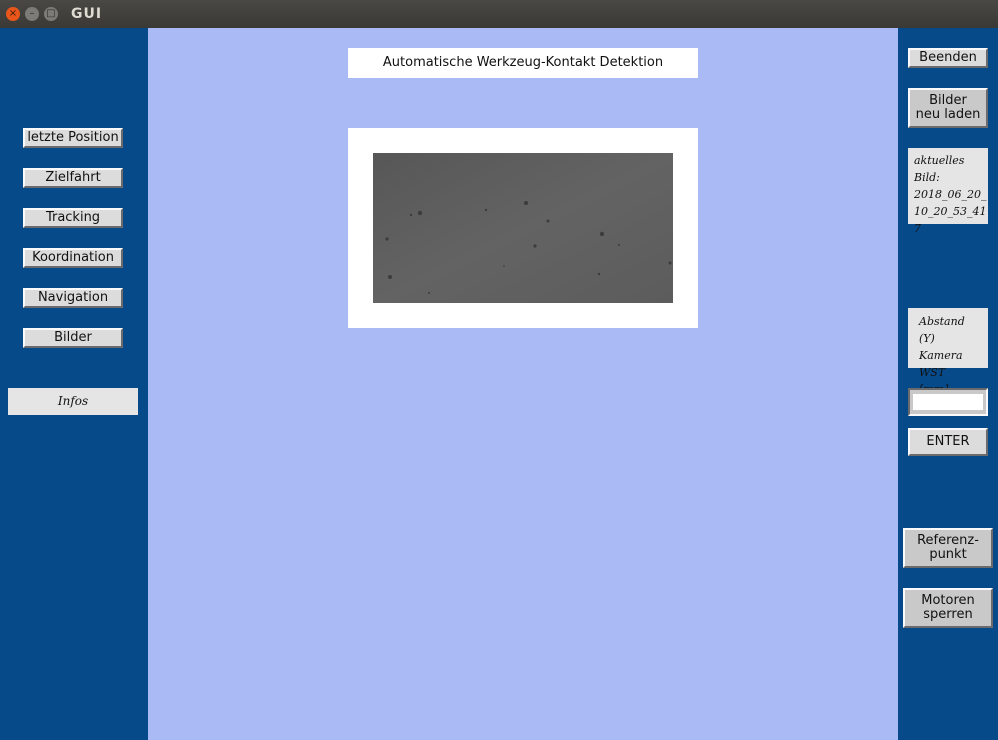 The height and width of the screenshot is (740, 998). I want to click on infos-label: Infos, so click(73, 401).